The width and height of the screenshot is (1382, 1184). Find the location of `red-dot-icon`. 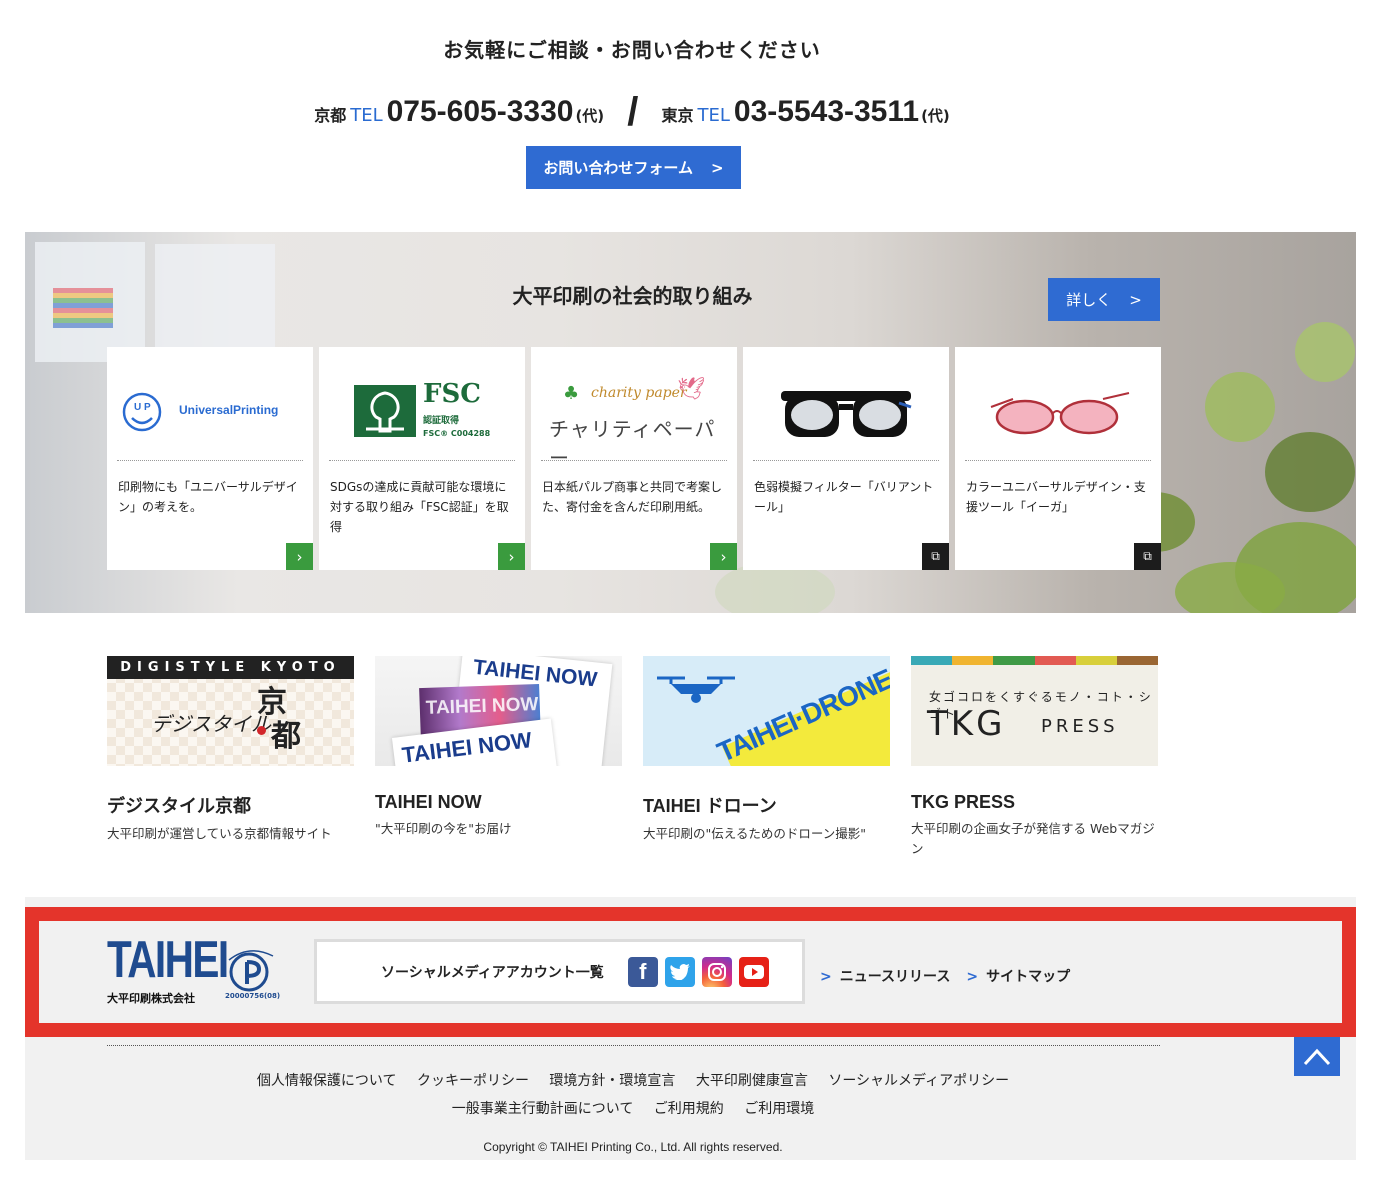

red-dot-icon is located at coordinates (261, 730).